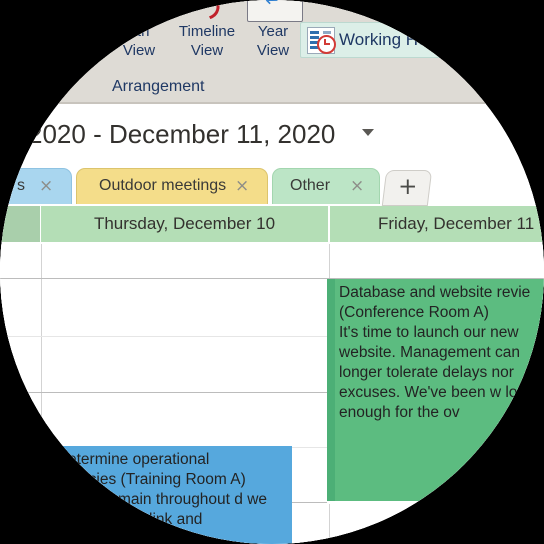 This screenshot has width=544, height=544. I want to click on appointment-color-bar, so click(331, 390).